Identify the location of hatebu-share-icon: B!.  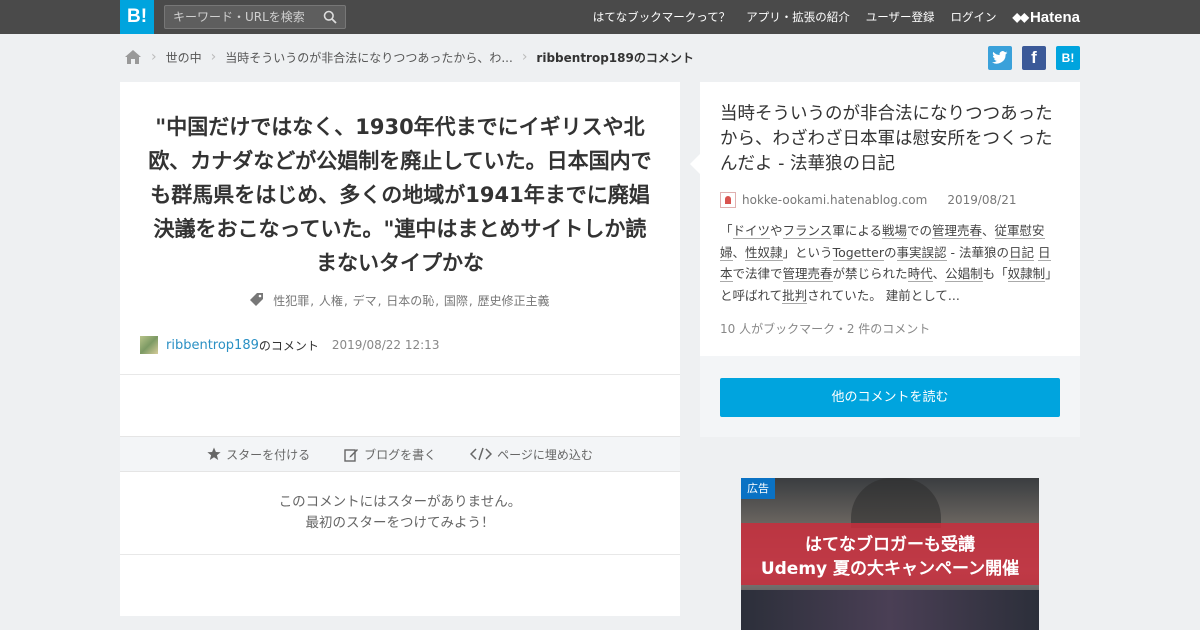
(1068, 58).